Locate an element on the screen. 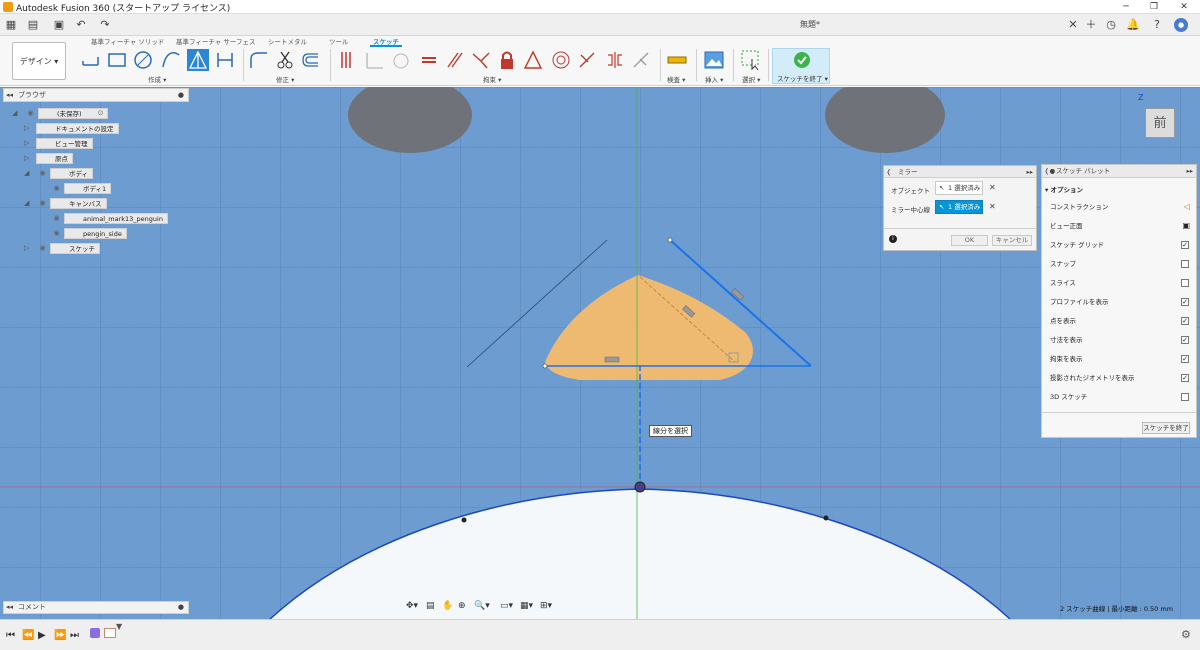 The image size is (1200, 650). polygon-tool-icon is located at coordinates (198, 60).